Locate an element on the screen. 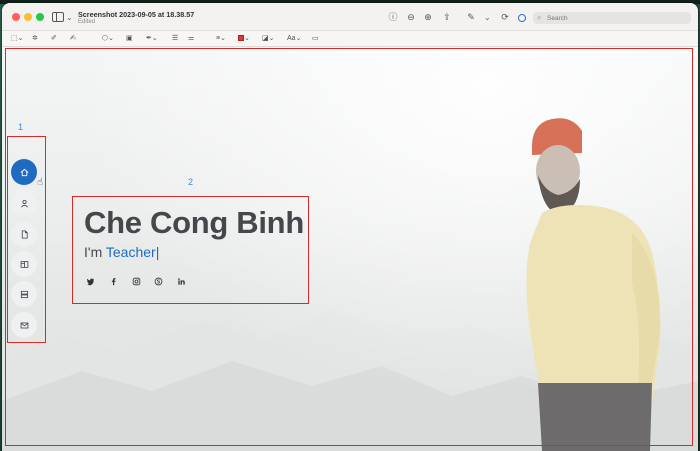  adjust-icon: ⚌ is located at coordinates (191, 39).